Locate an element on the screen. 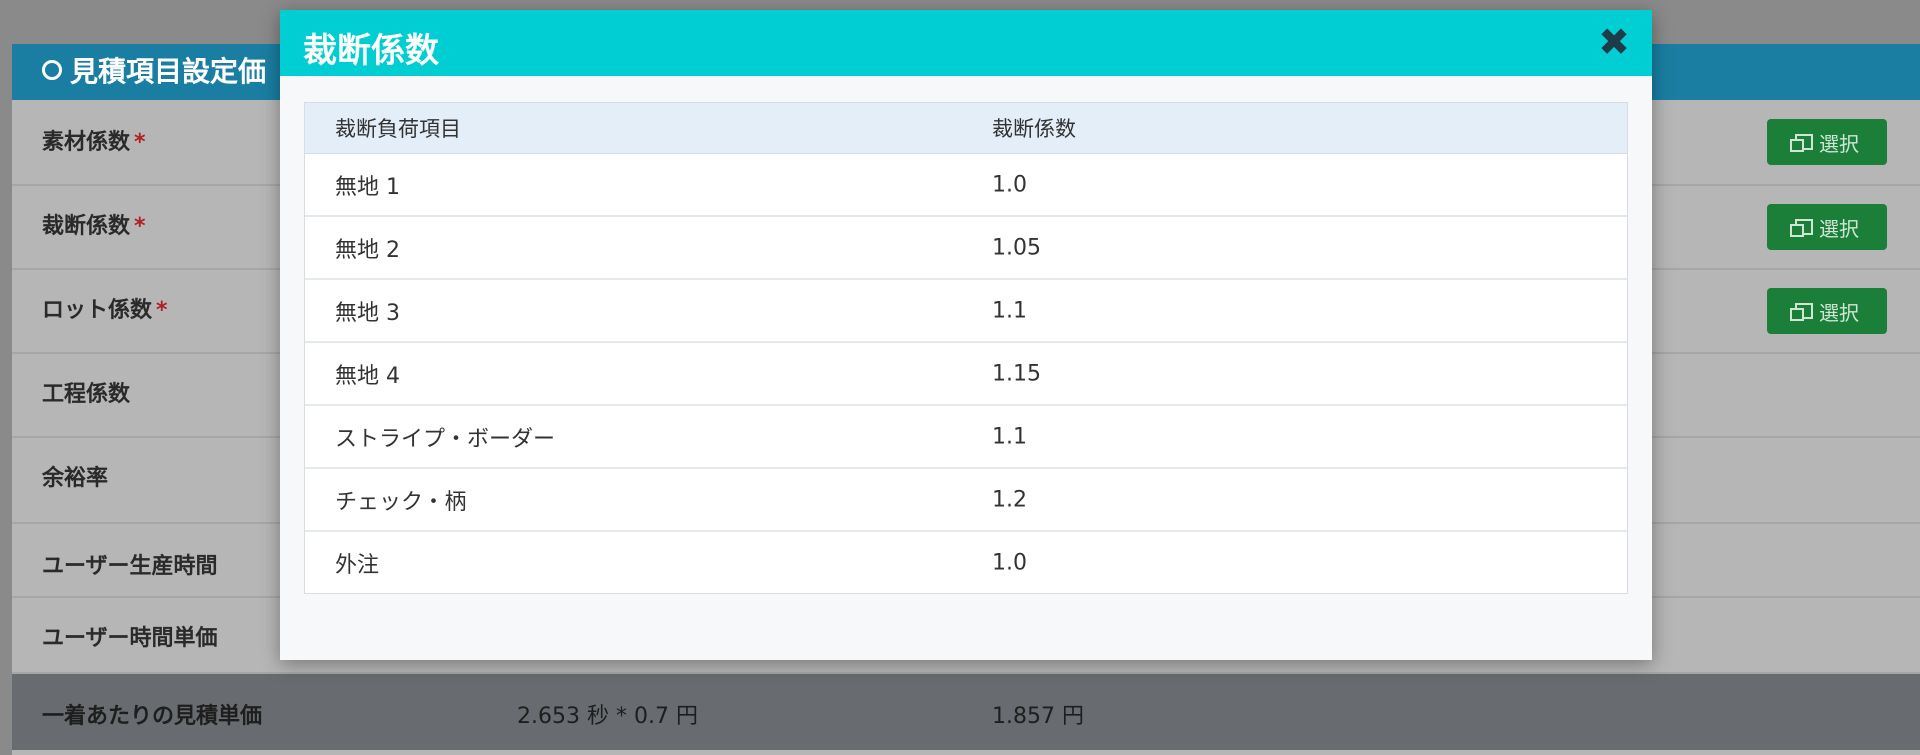  section-title: 見積項目設定価 is located at coordinates (168, 71).